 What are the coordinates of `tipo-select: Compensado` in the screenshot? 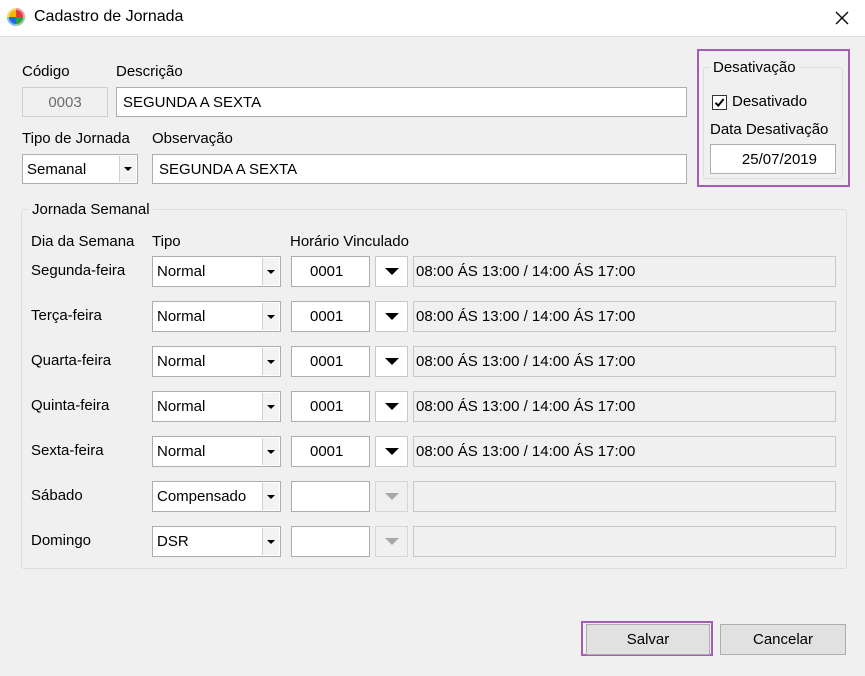 It's located at (216, 496).